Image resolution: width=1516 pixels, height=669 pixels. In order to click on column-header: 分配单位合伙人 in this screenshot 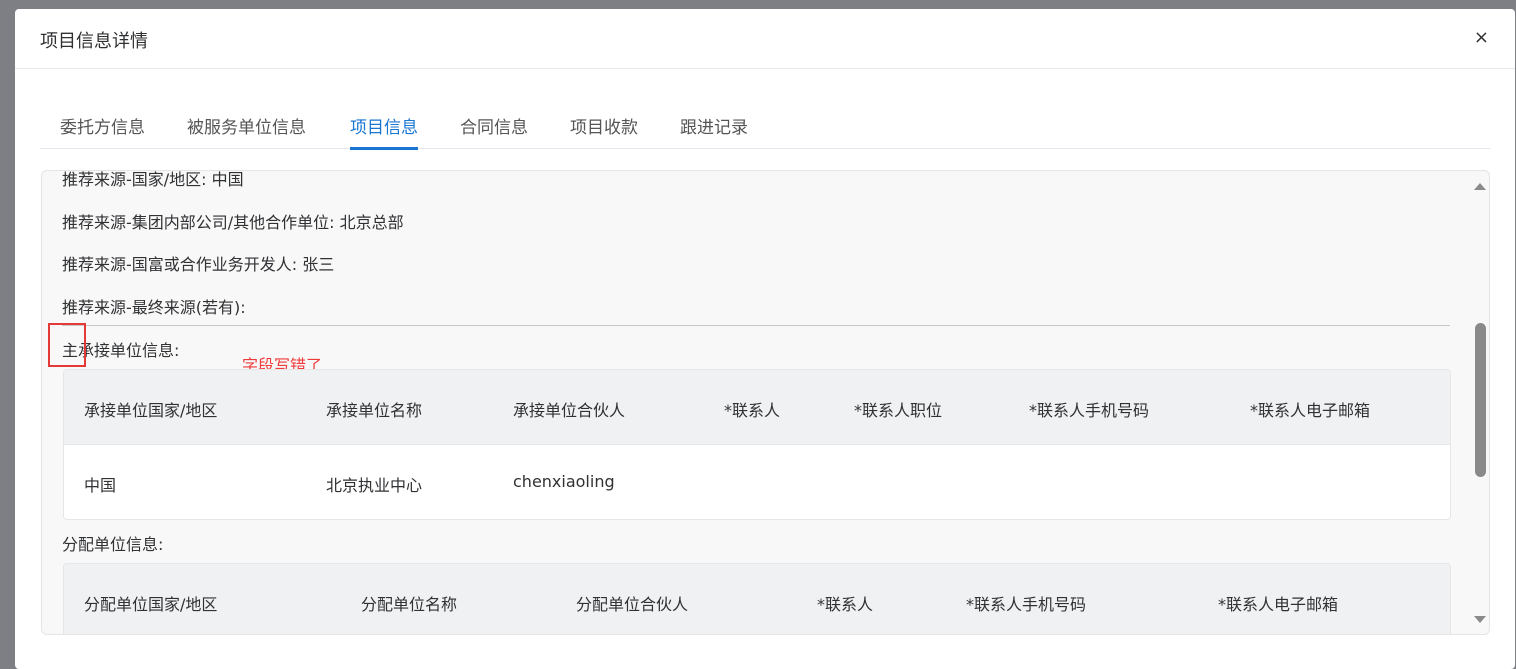, I will do `click(632, 604)`.